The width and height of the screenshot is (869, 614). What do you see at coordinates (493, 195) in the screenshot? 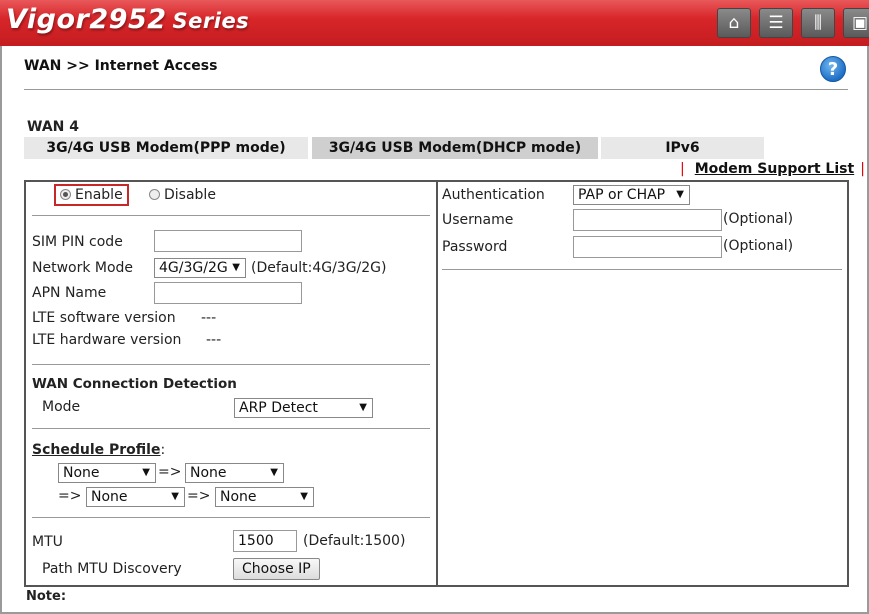
I see `authentication-label: Authentication` at bounding box center [493, 195].